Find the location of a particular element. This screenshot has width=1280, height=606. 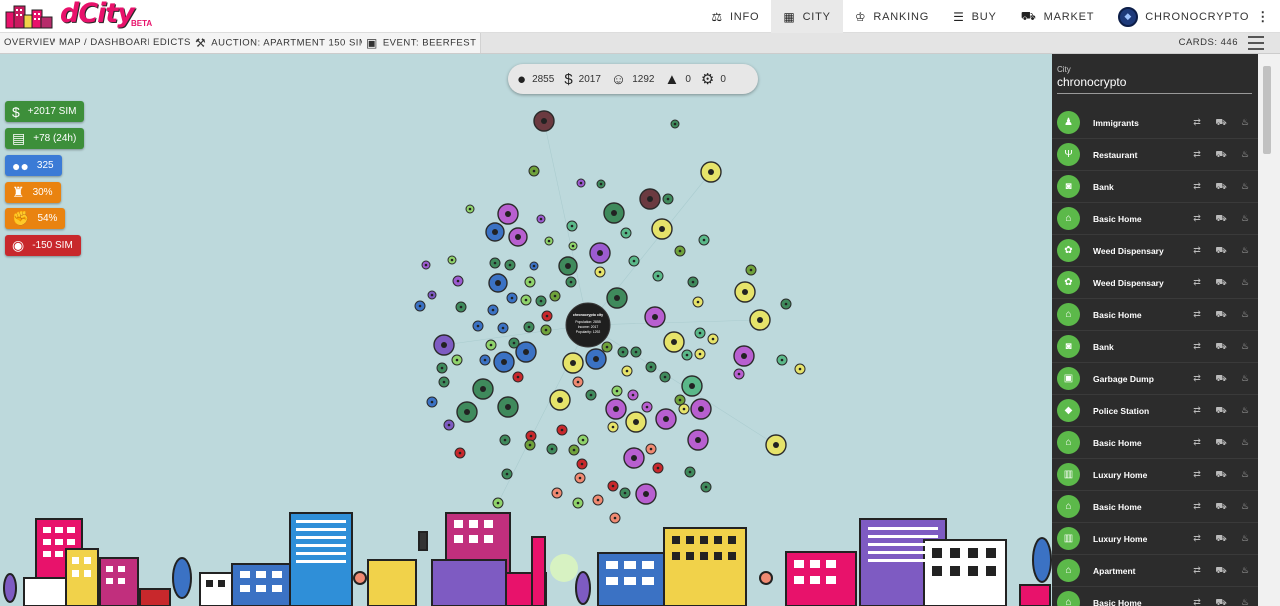

building-list-item: ⌂ Apartment ⇄ ⛟ ♨ is located at coordinates (1155, 571).